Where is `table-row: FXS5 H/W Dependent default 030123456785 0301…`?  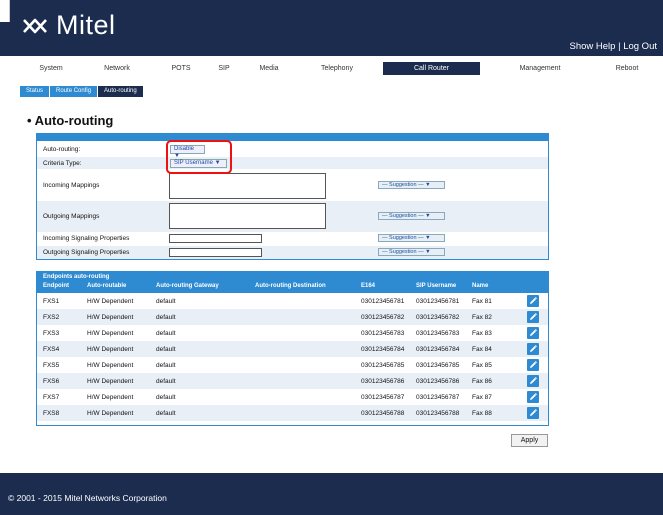
table-row: FXS5 H/W Dependent default 030123456785 0301… is located at coordinates (292, 365).